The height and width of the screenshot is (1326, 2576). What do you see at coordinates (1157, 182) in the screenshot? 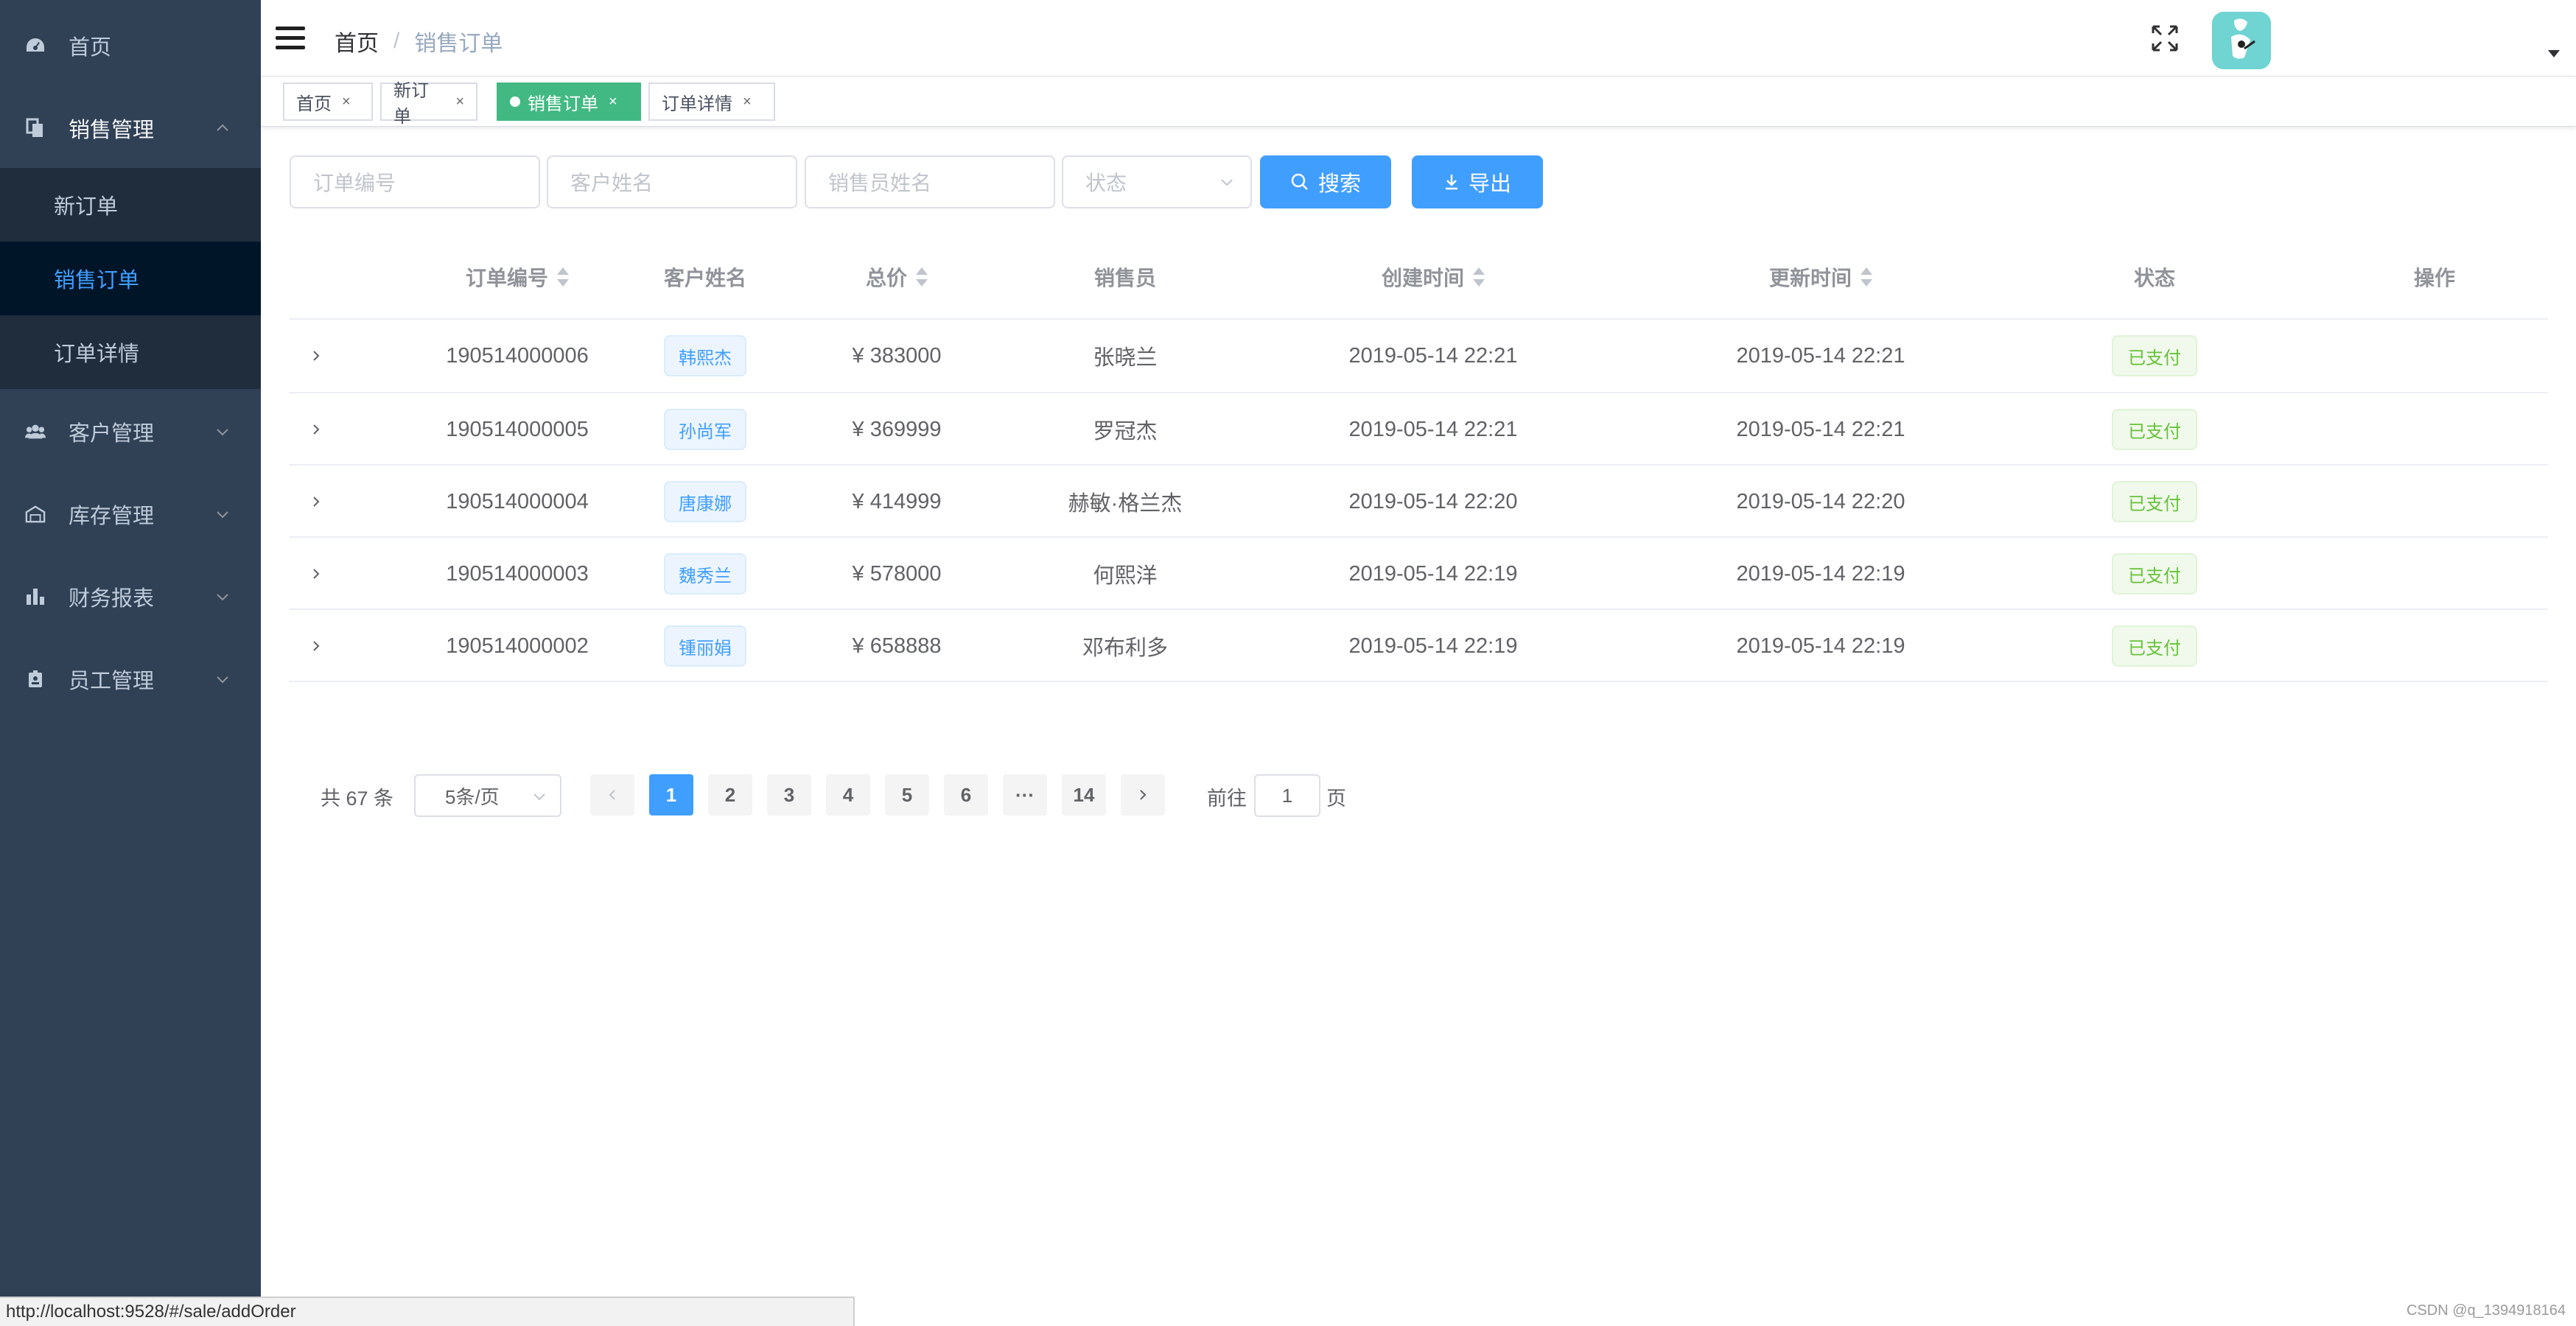
I see `status-select: 状态` at bounding box center [1157, 182].